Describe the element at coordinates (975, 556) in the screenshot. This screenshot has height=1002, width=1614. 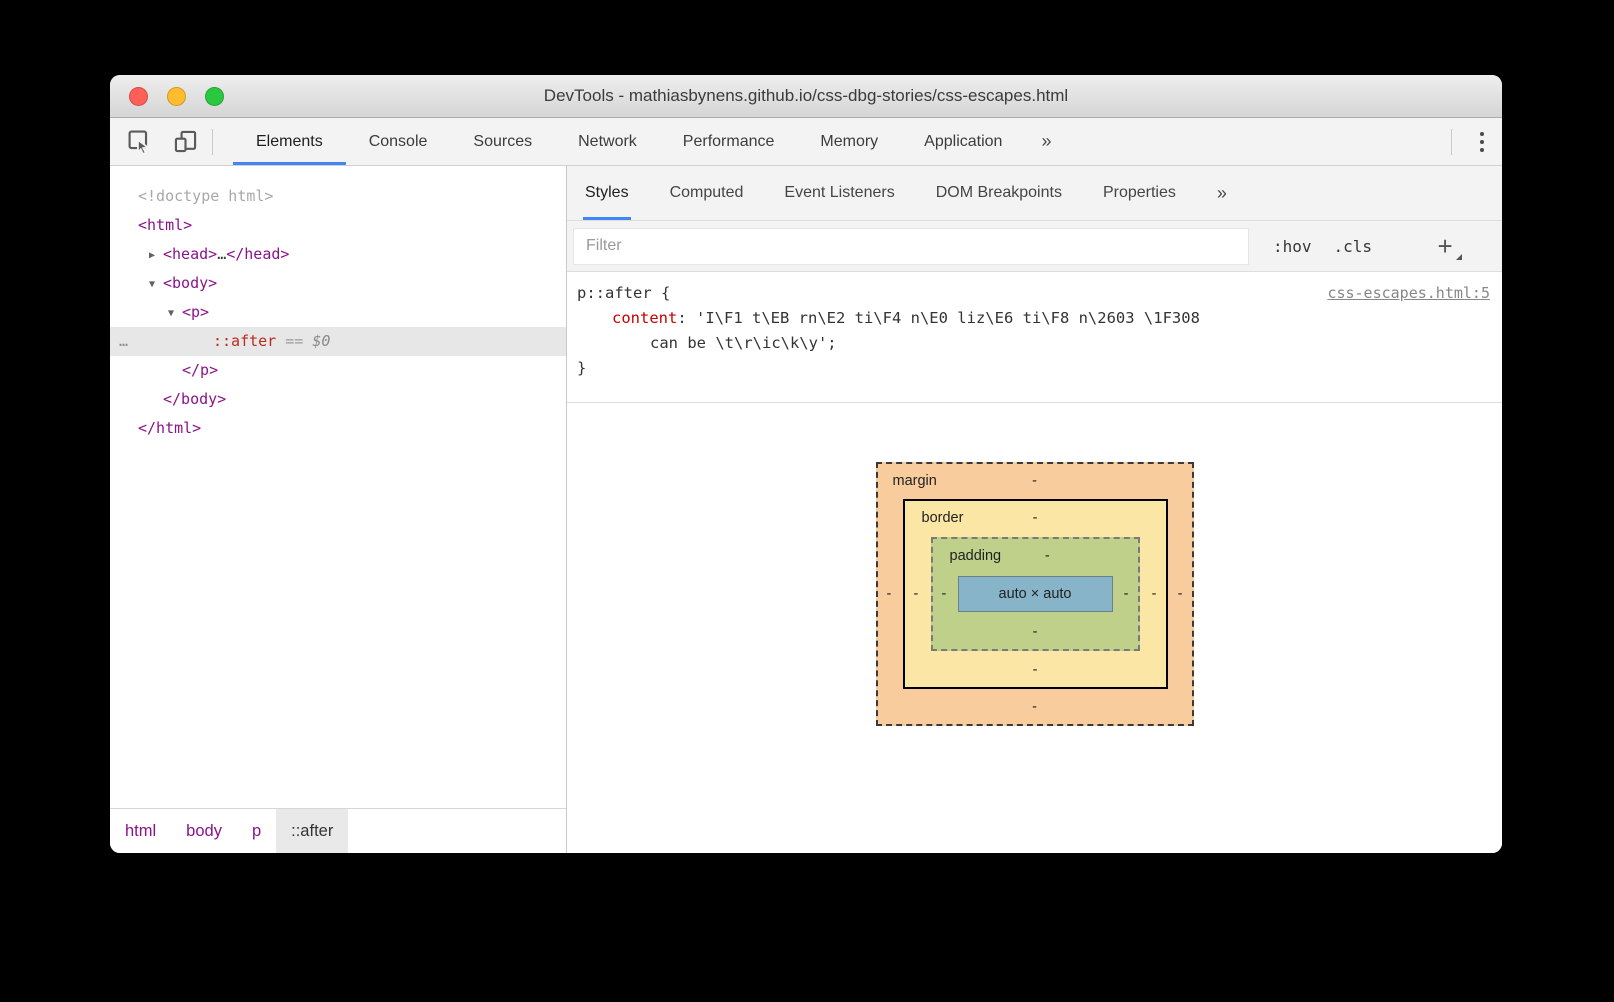
I see `padding-label: padding` at that location.